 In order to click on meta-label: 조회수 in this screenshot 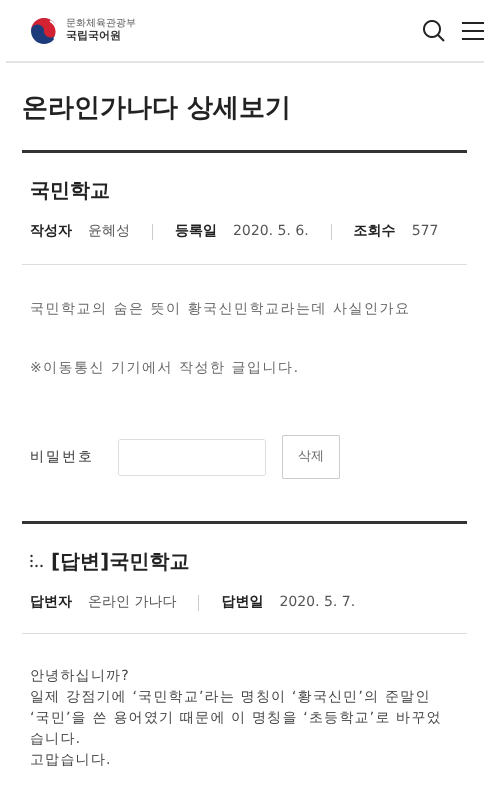, I will do `click(375, 232)`.